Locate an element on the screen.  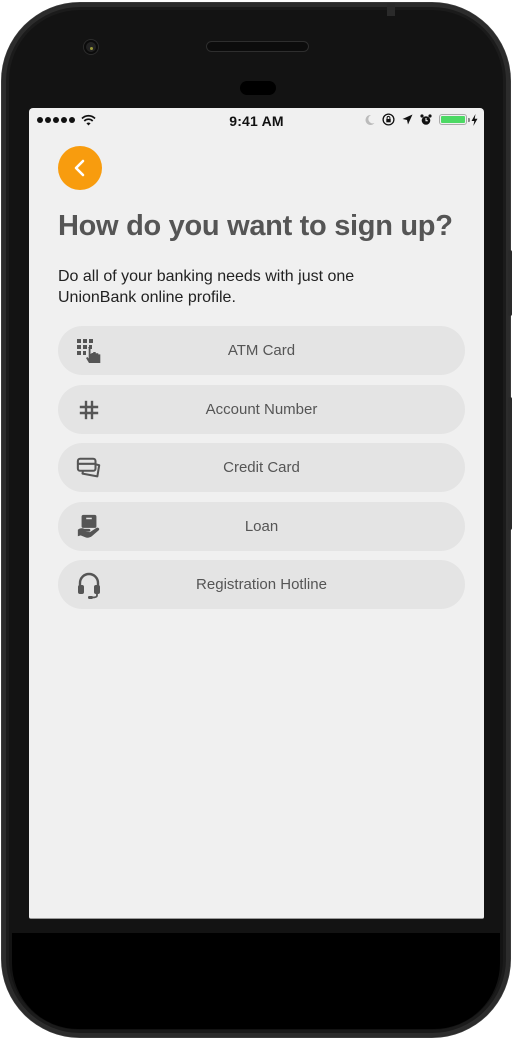
option-label: ATM Card is located at coordinates (261, 350).